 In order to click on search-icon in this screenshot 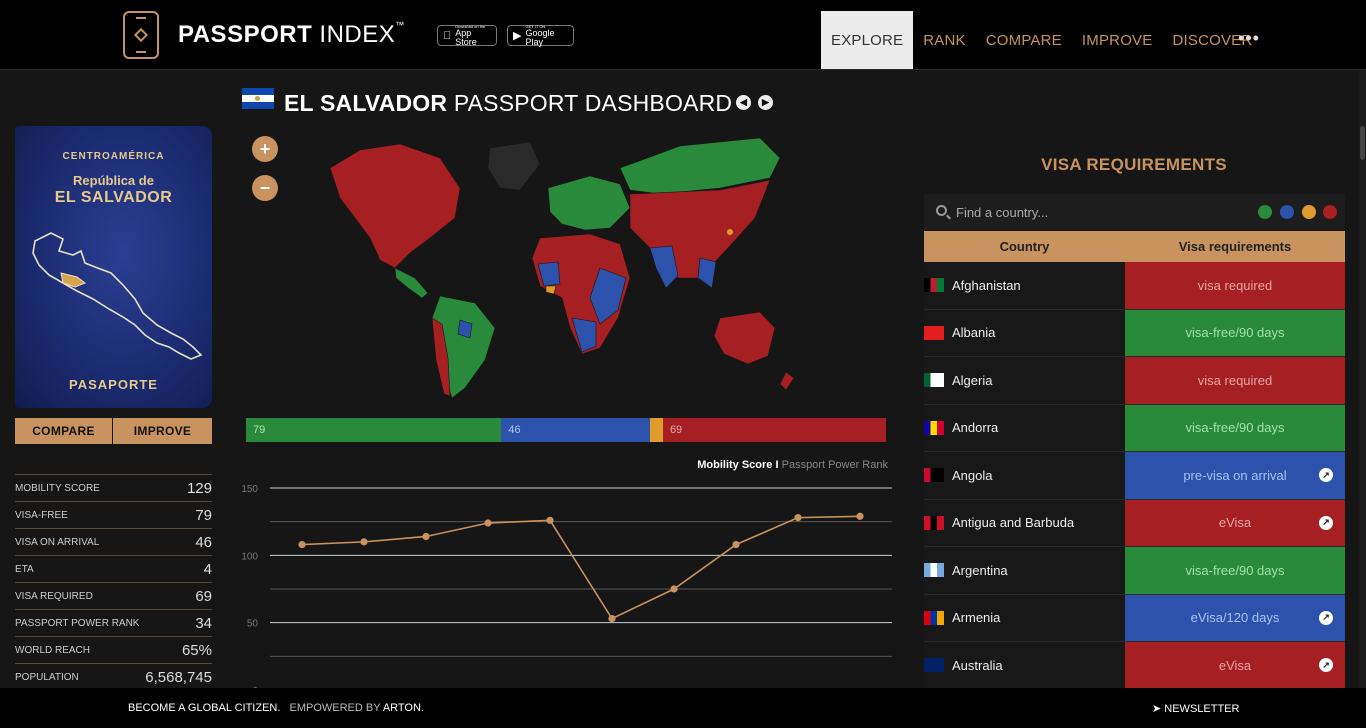, I will do `click(941, 210)`.